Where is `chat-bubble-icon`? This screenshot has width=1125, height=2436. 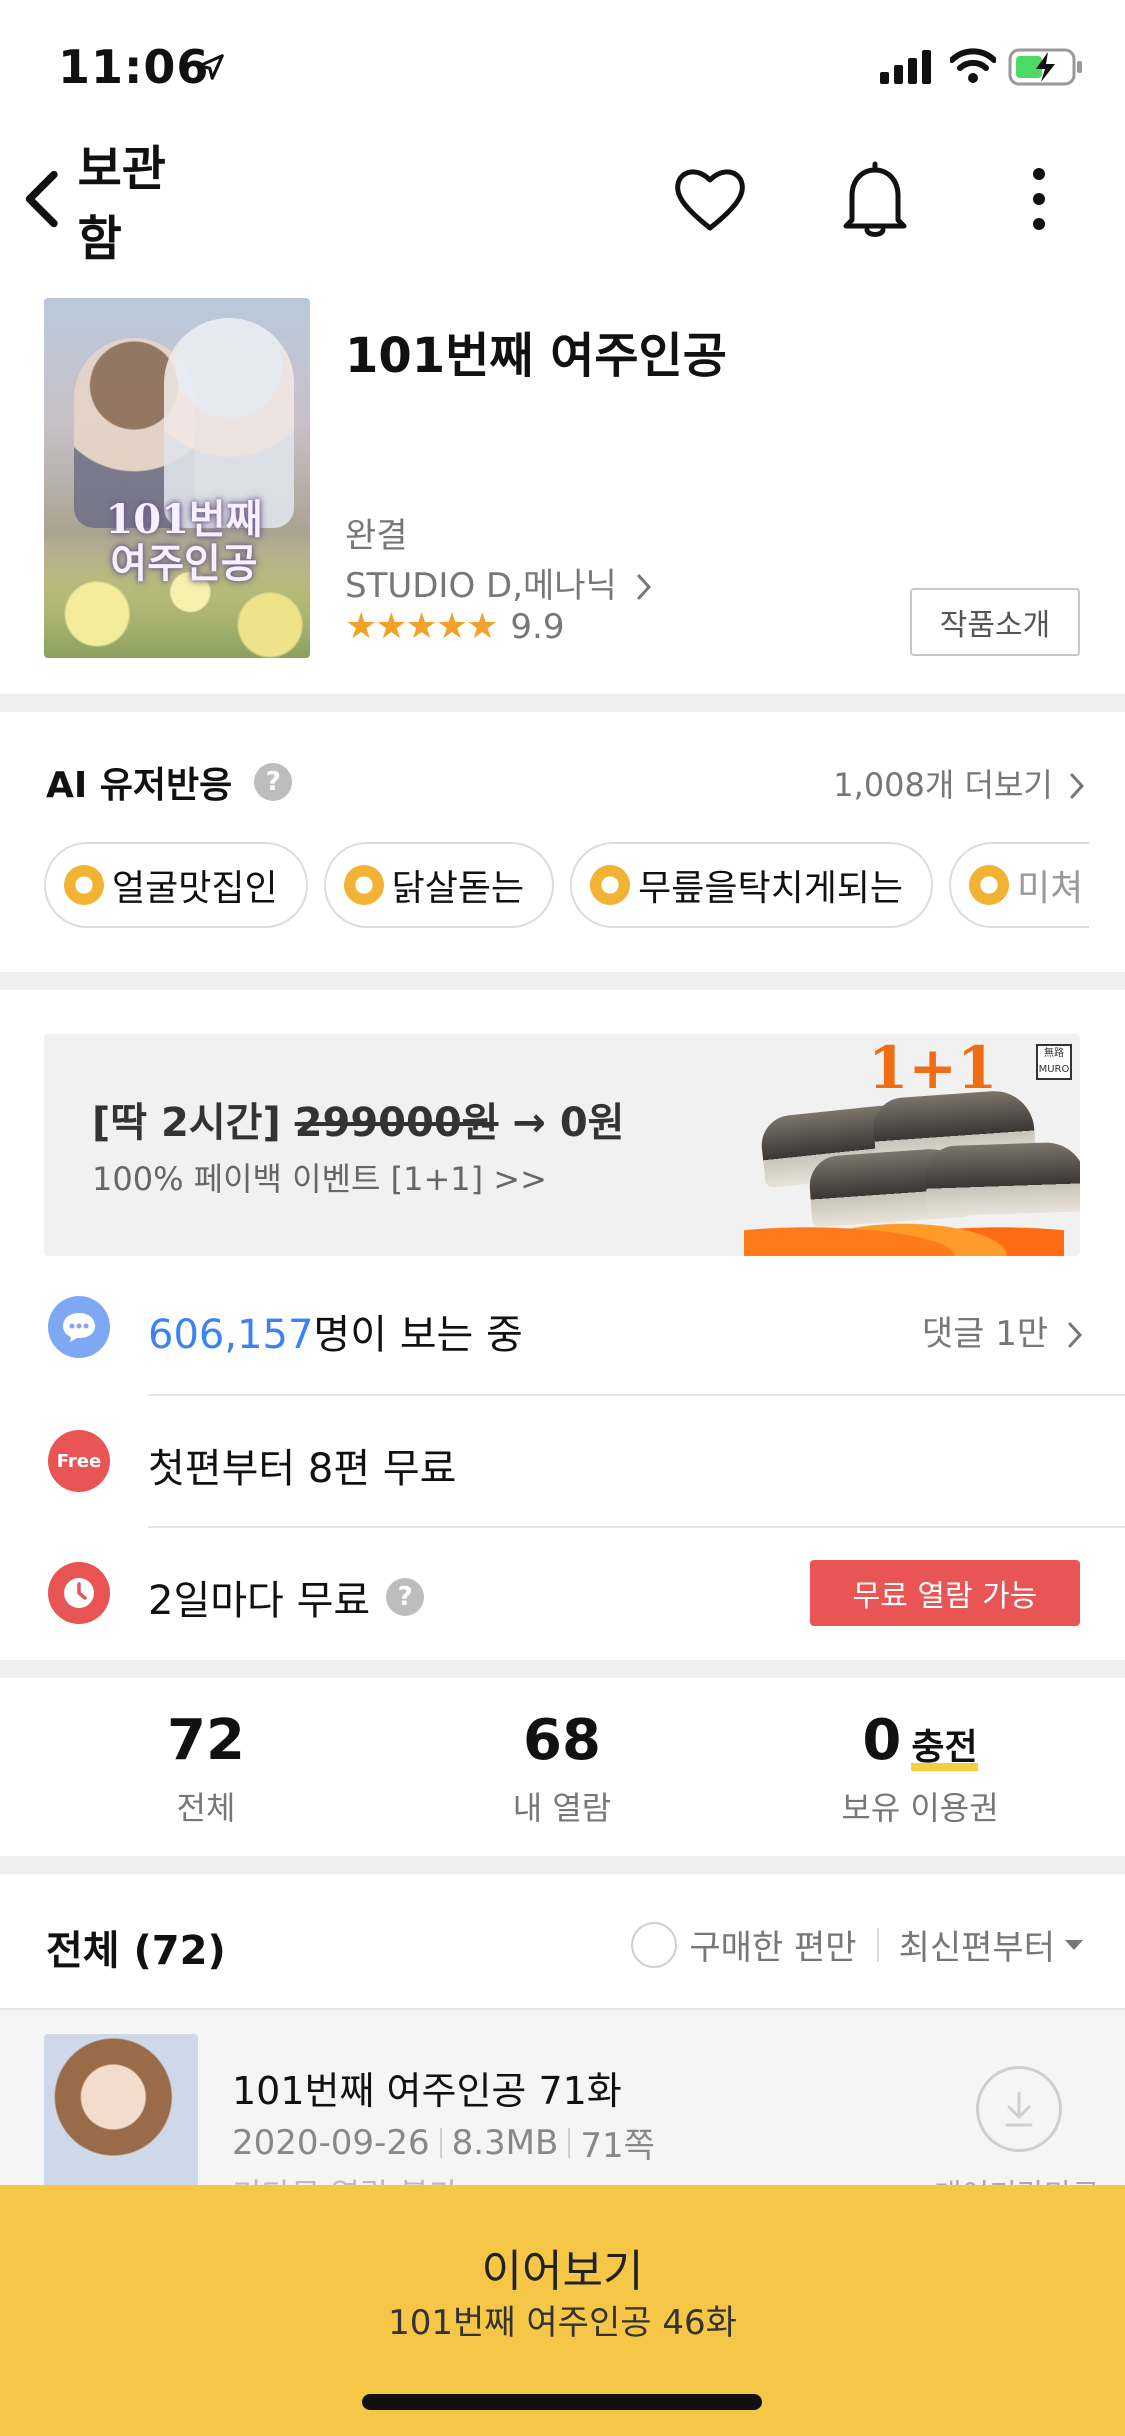 chat-bubble-icon is located at coordinates (79, 1327).